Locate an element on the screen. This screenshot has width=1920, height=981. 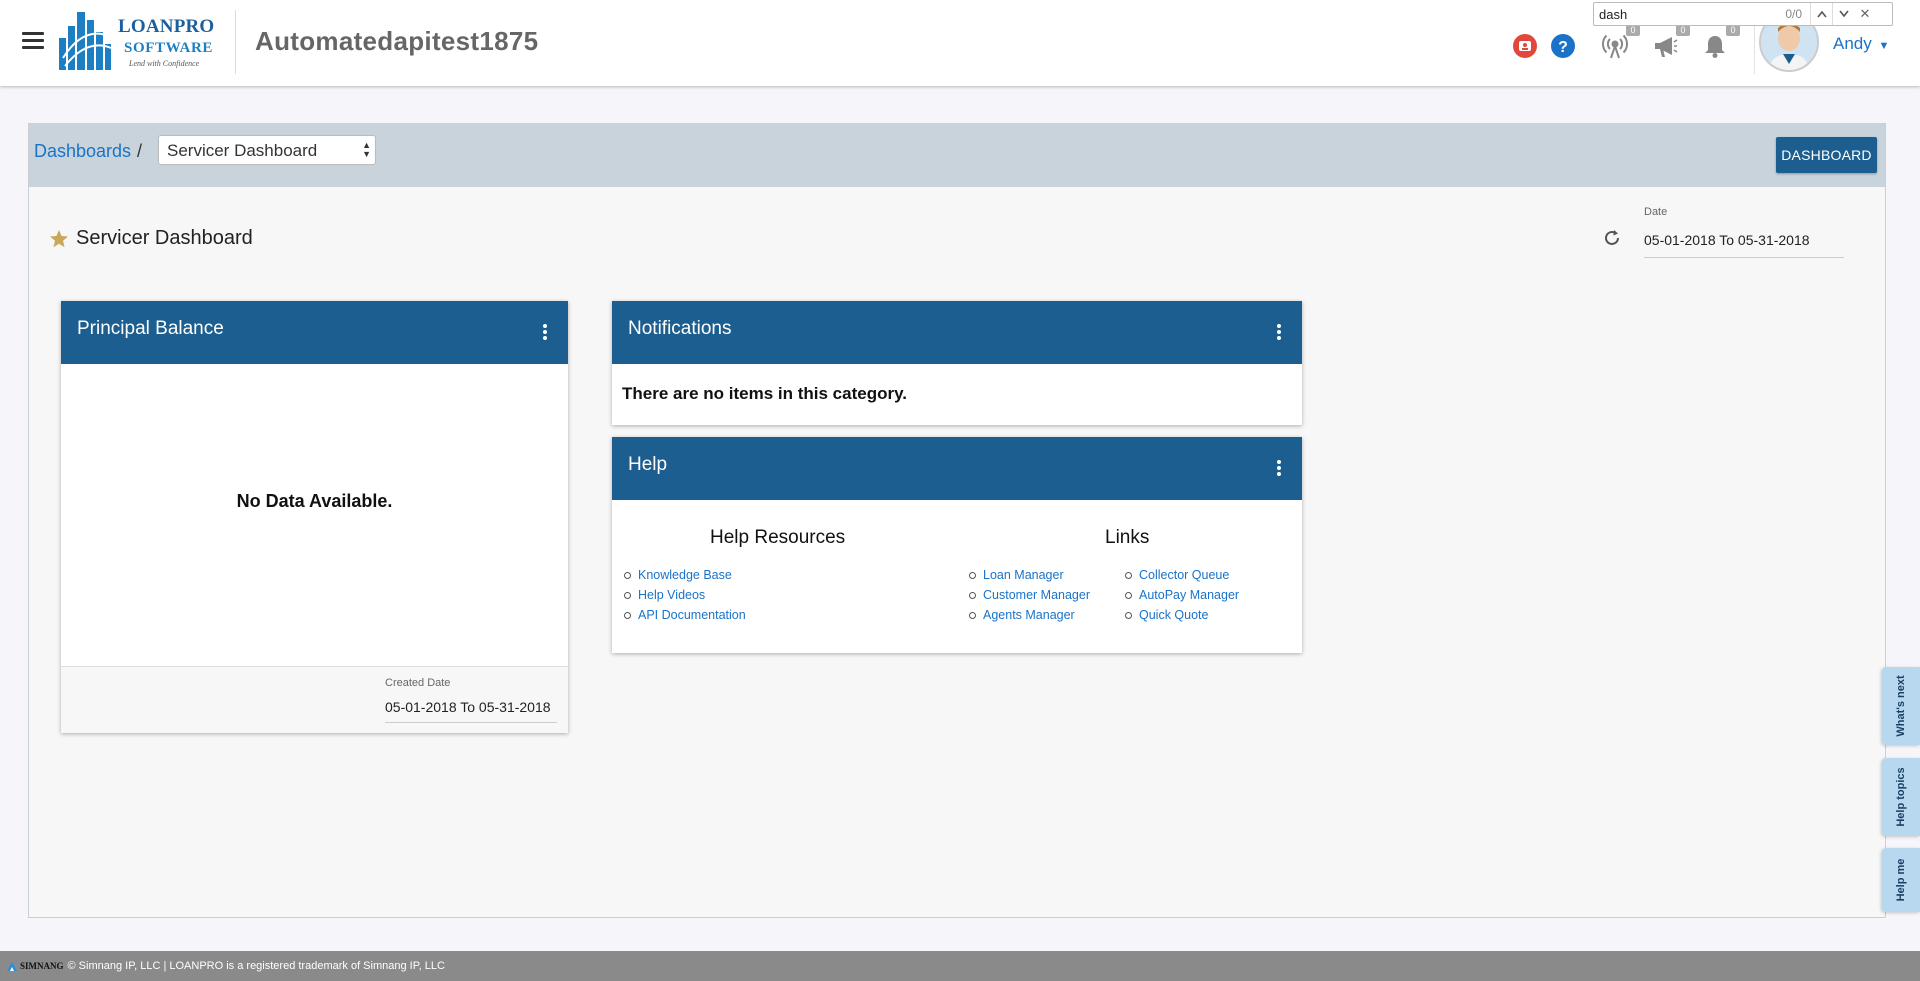
chevron-up-icon is located at coordinates (1821, 14).